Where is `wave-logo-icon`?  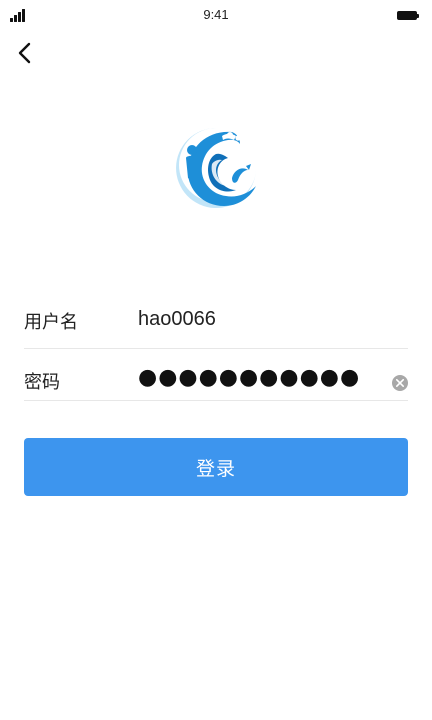 wave-logo-icon is located at coordinates (216, 168).